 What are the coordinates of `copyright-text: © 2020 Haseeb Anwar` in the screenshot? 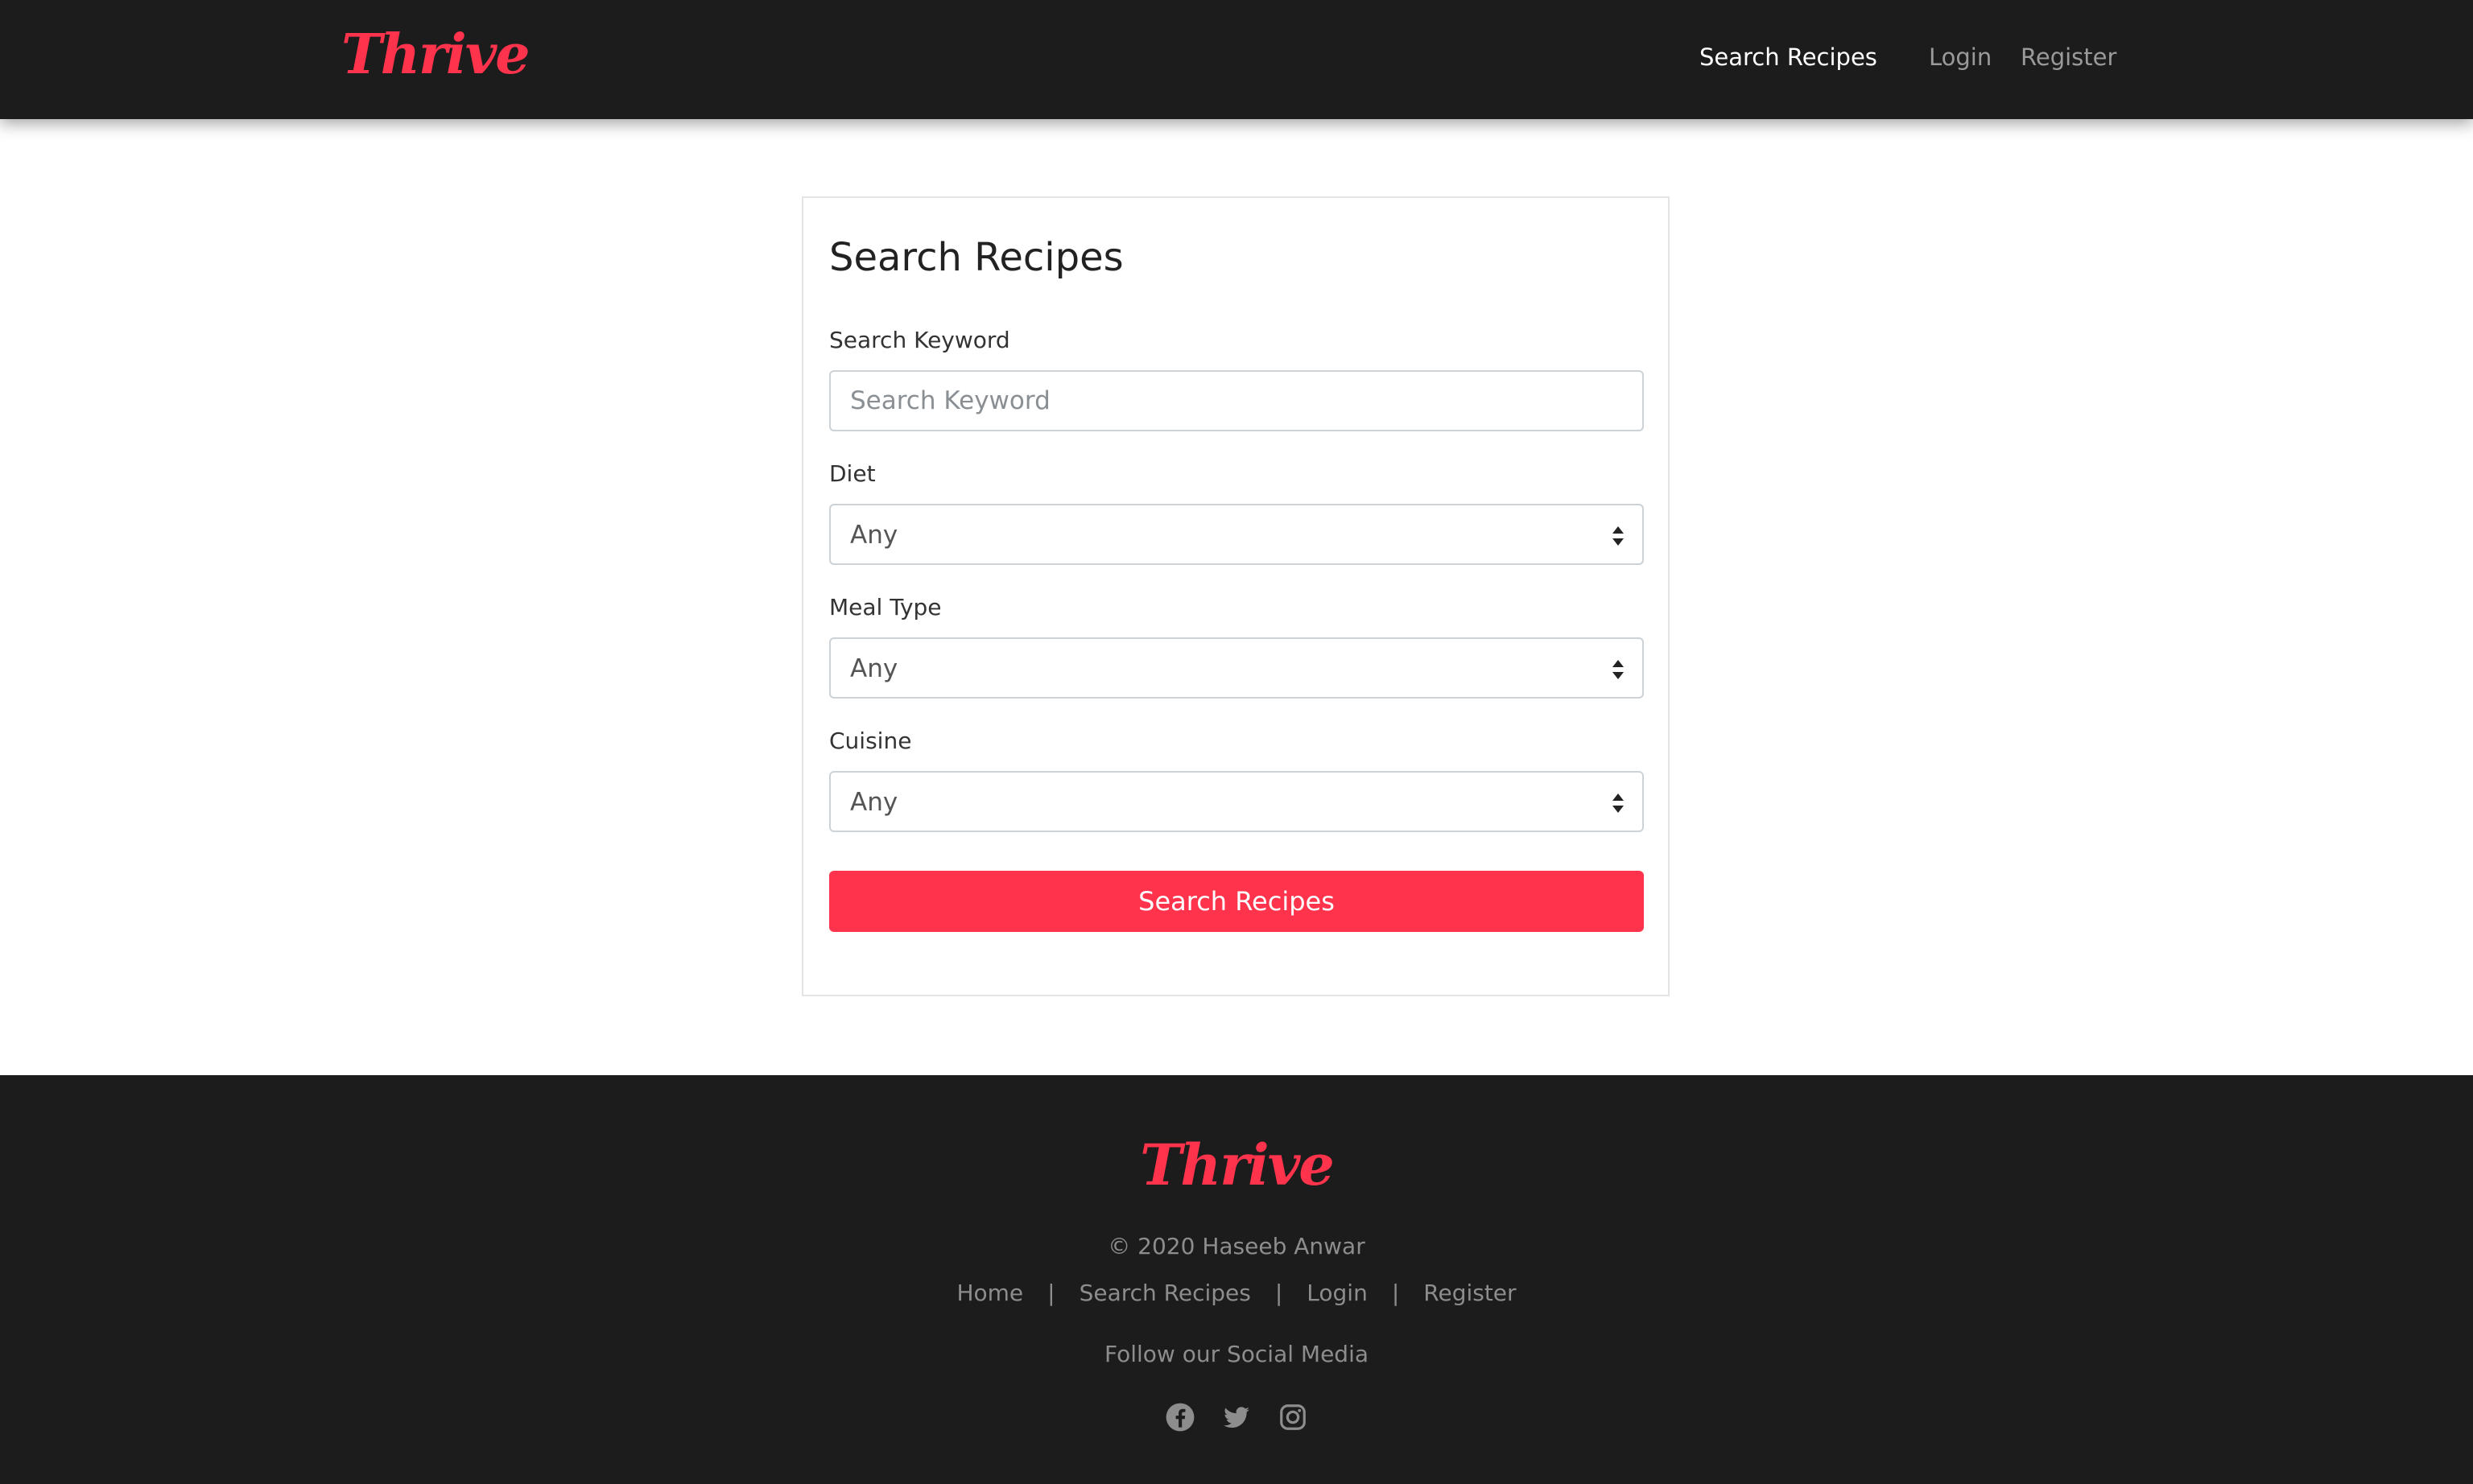 It's located at (1236, 1246).